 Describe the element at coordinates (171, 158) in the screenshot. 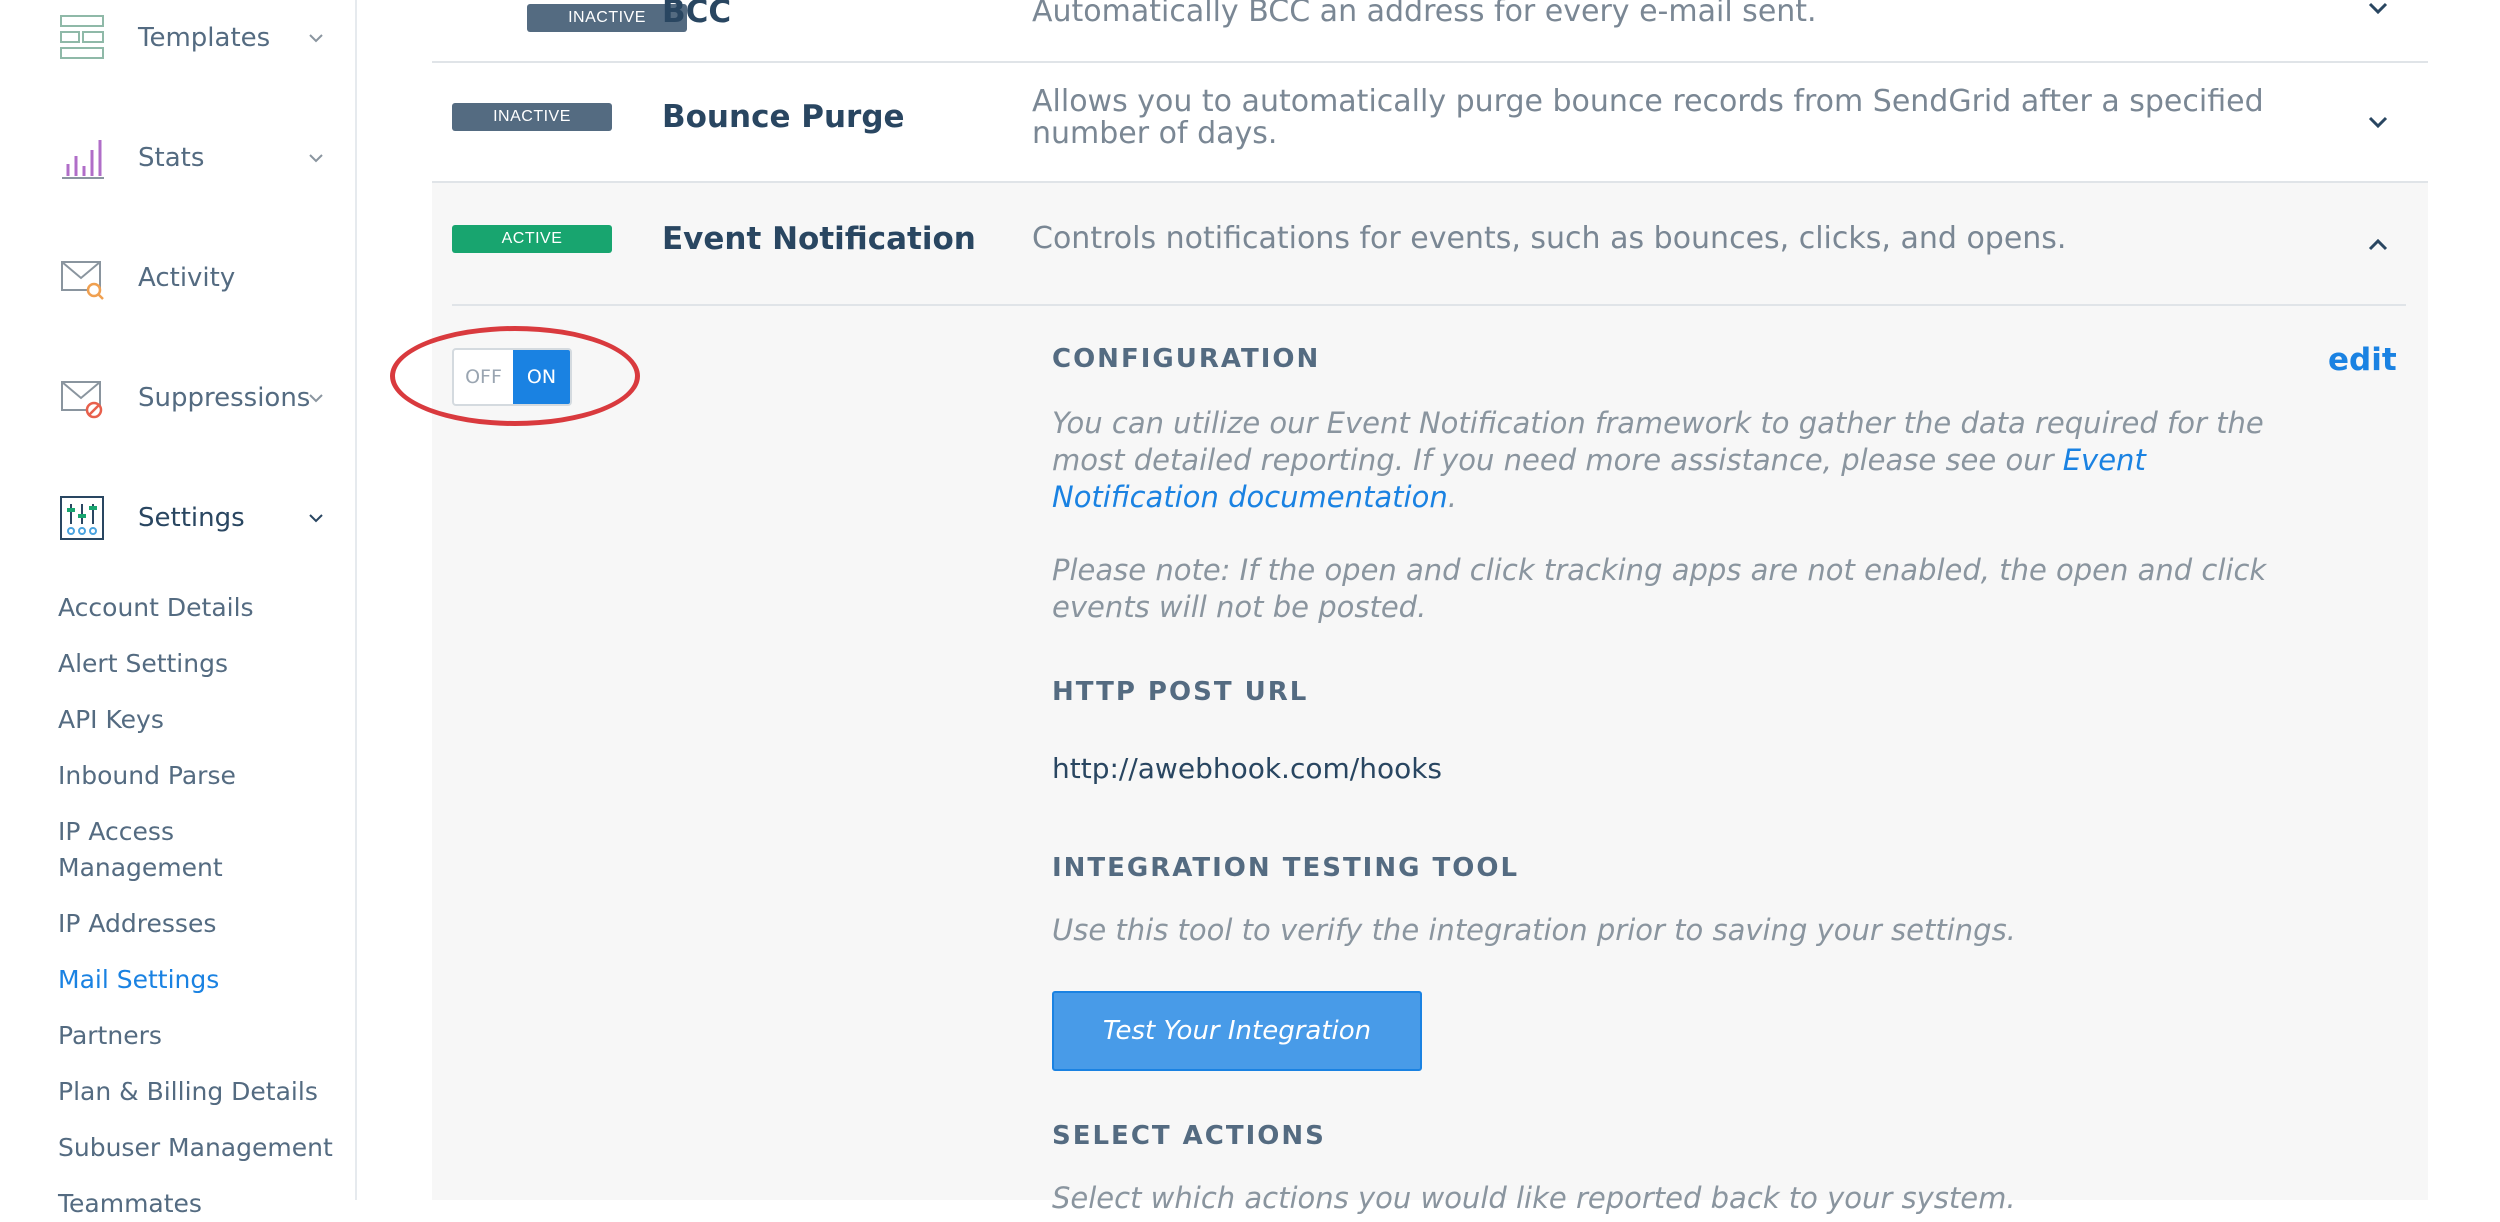

I see `nav-stats-label: Stats` at that location.